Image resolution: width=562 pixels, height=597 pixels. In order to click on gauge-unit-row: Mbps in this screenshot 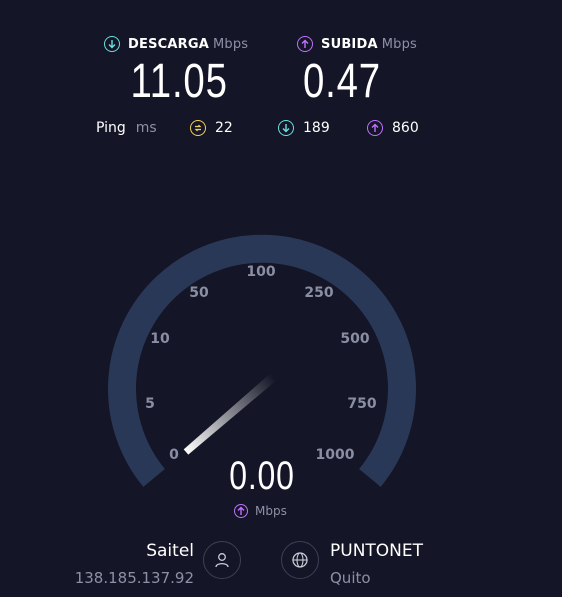, I will do `click(260, 511)`.